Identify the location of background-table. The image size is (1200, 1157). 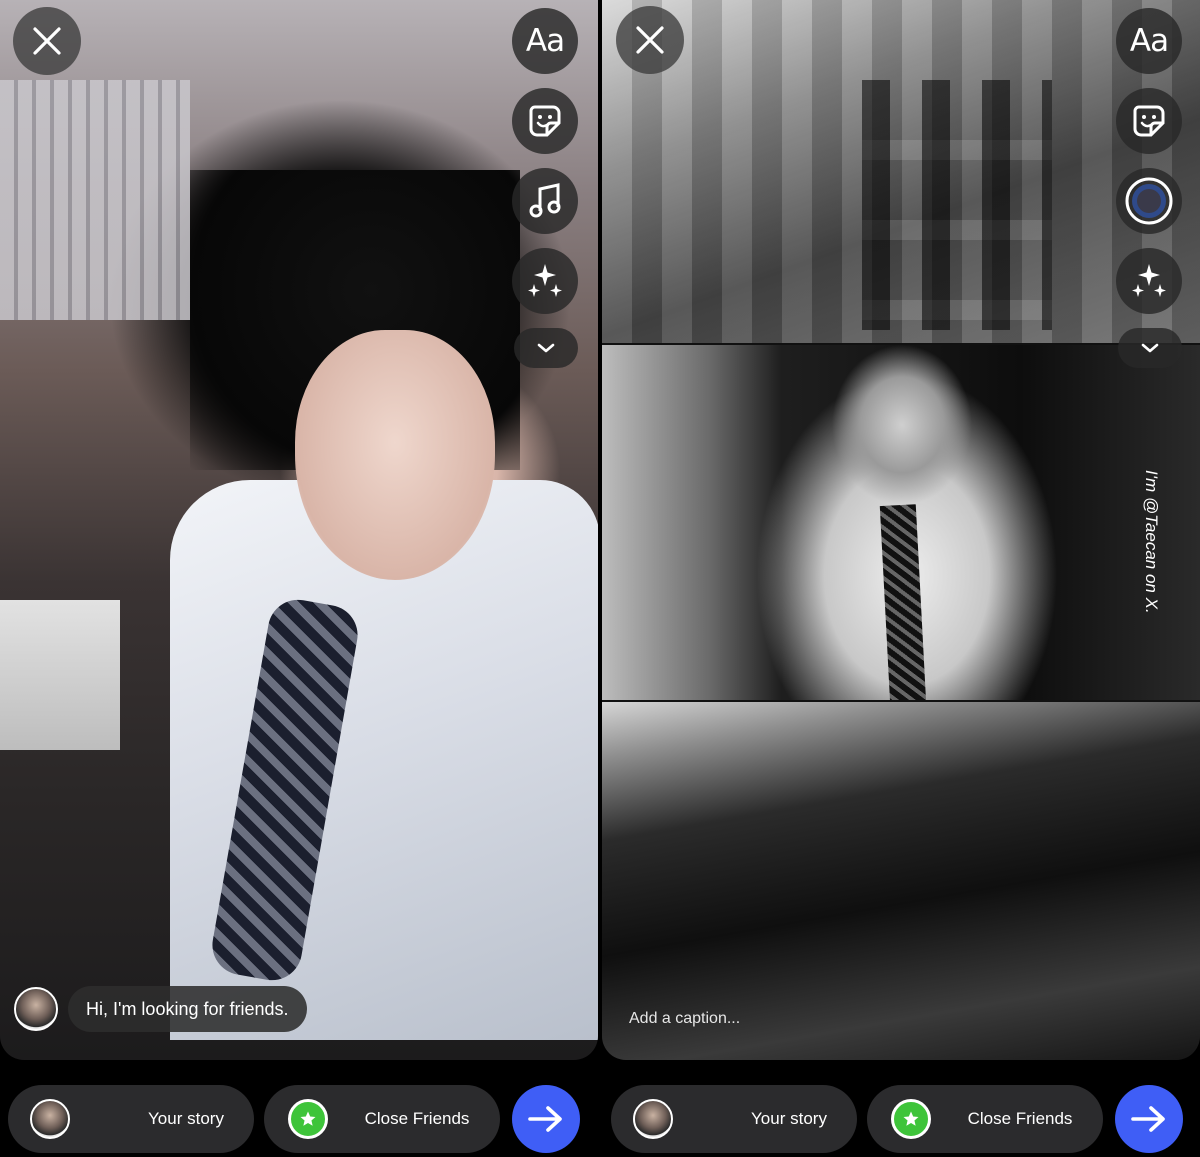
(60, 675).